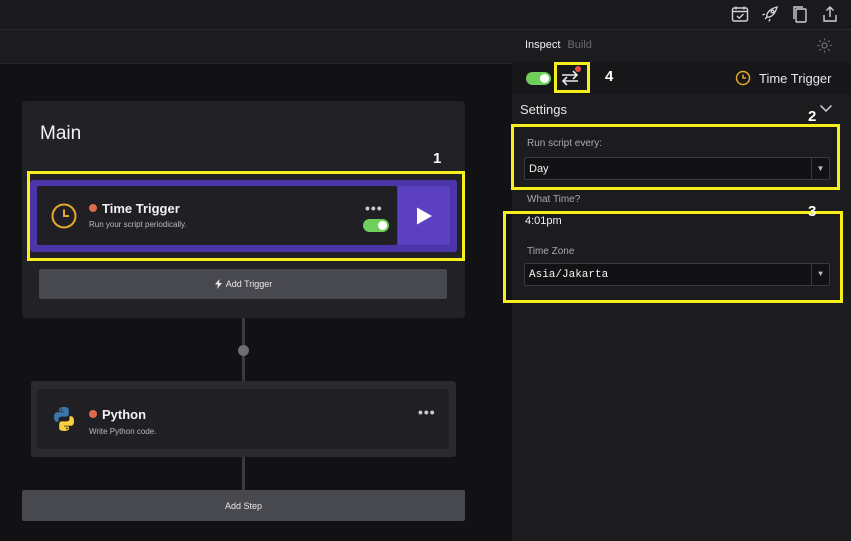 This screenshot has width=851, height=541. What do you see at coordinates (770, 14) in the screenshot?
I see `rocket-icon` at bounding box center [770, 14].